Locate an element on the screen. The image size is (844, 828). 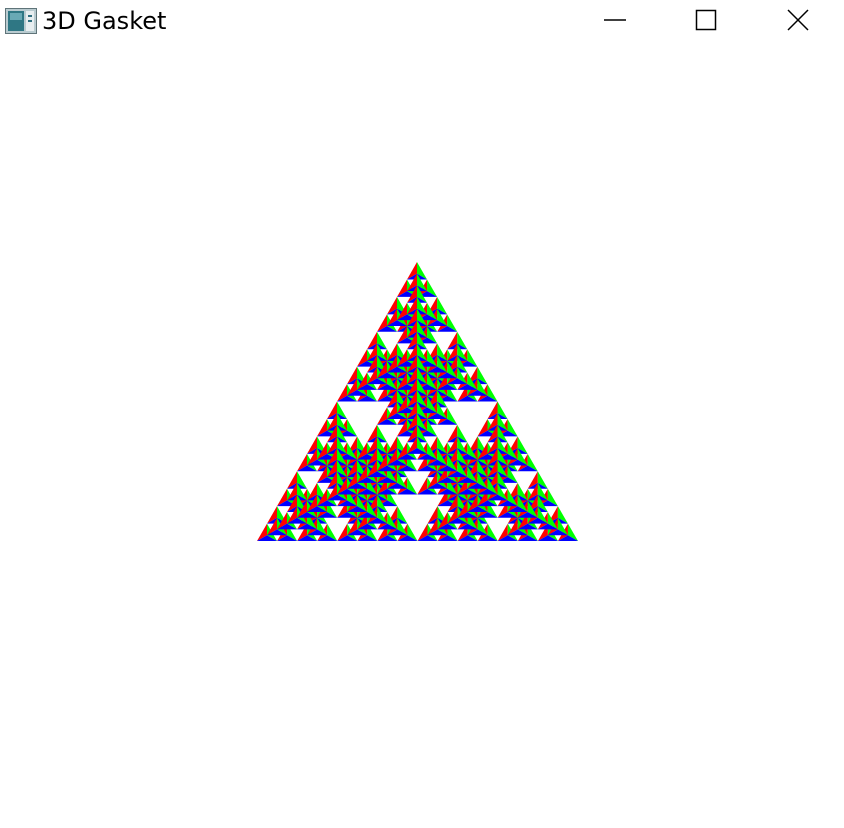
maximize-button is located at coordinates (706, 20).